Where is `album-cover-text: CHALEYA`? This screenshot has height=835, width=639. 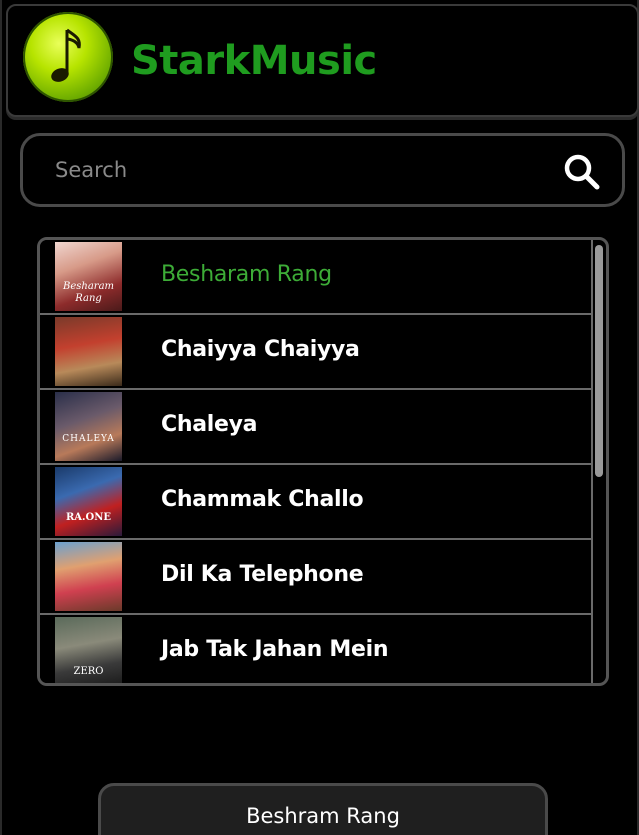
album-cover-text: CHALEYA is located at coordinates (88, 439).